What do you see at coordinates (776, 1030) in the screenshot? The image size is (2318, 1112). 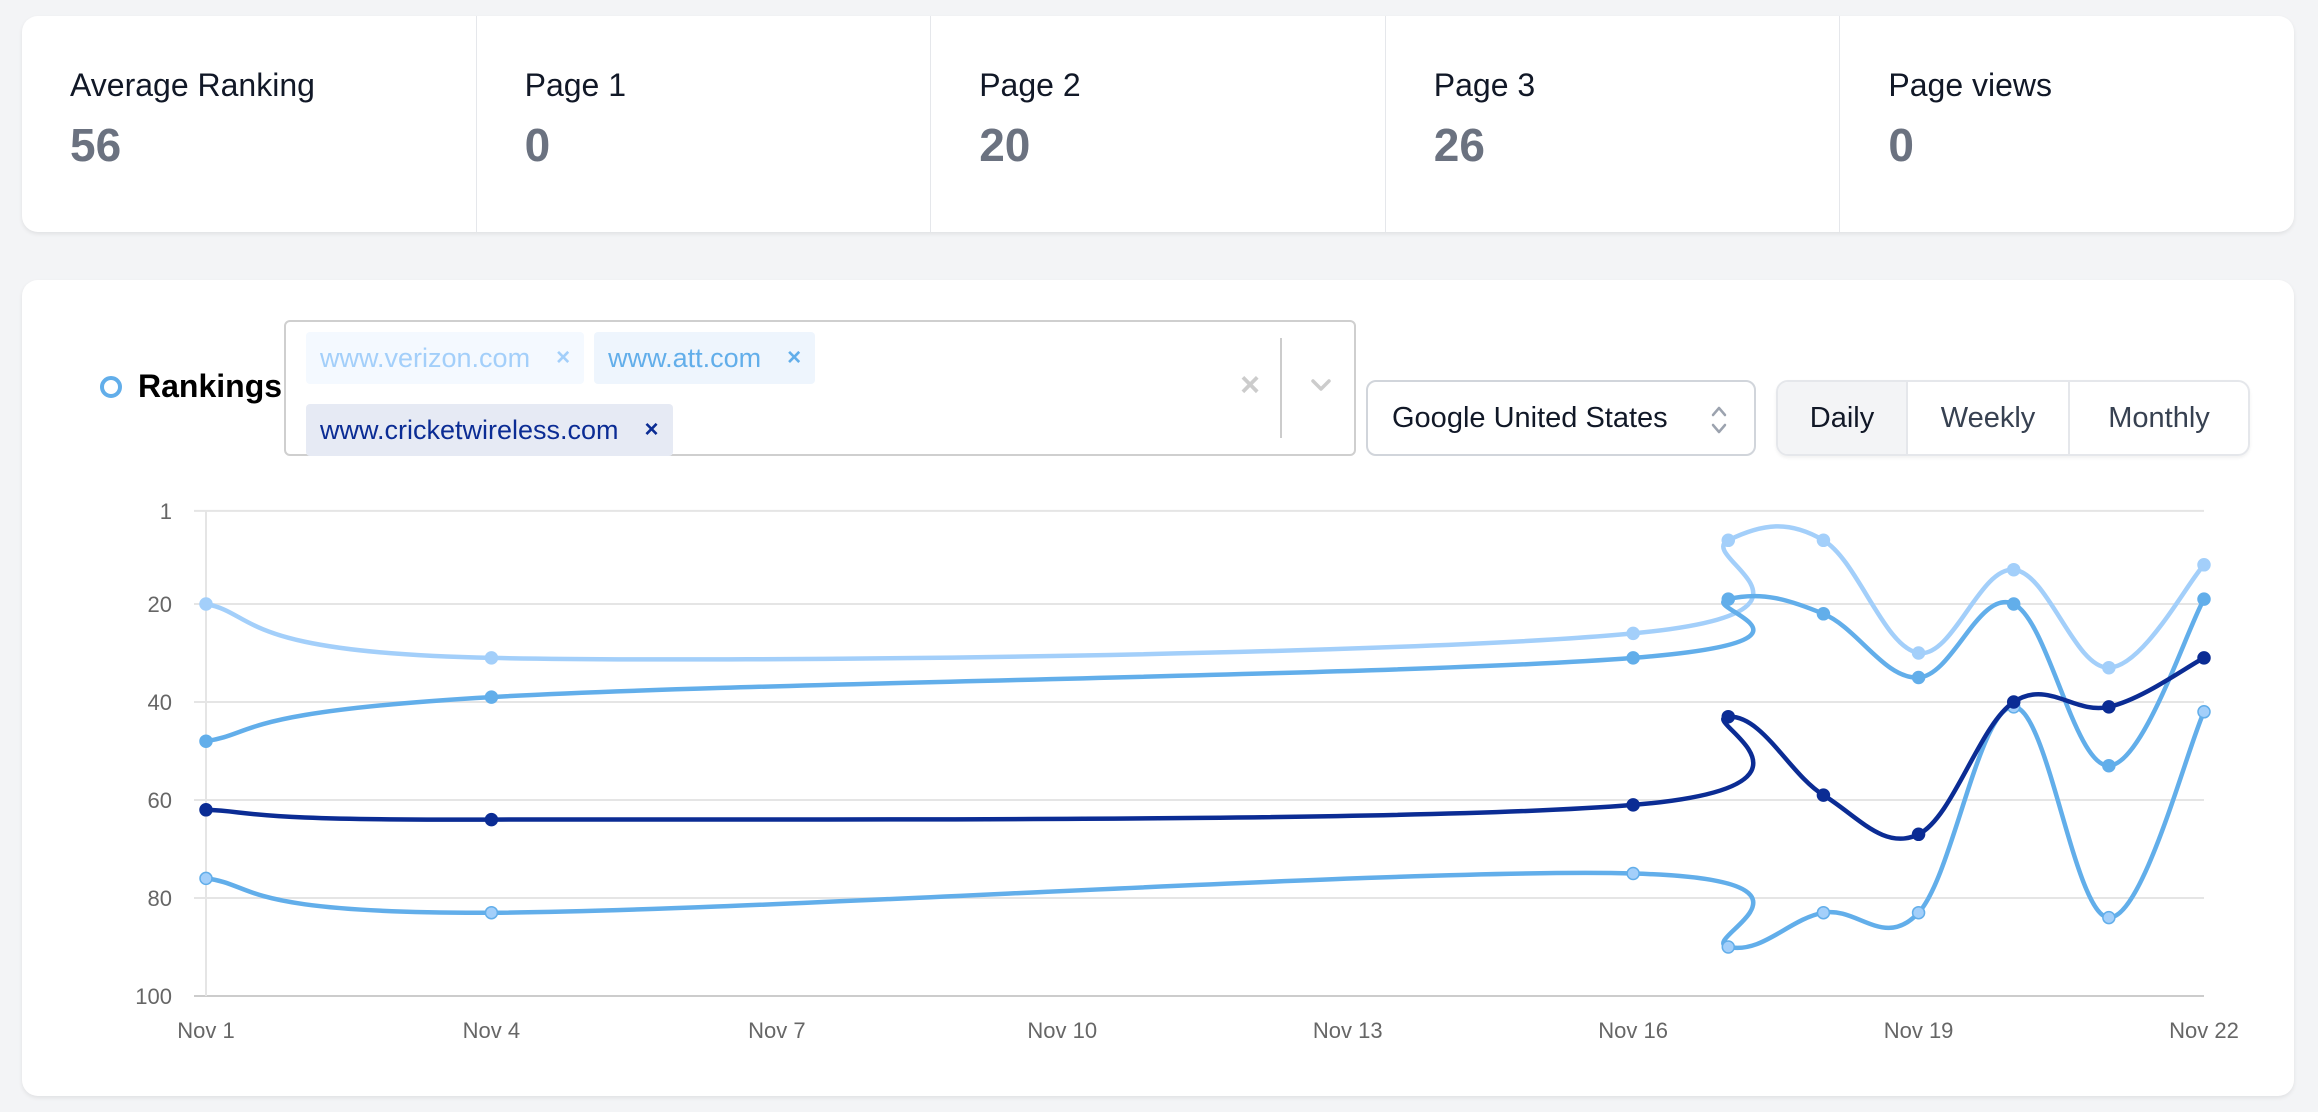 I see `x-tick-label: Nov 7` at bounding box center [776, 1030].